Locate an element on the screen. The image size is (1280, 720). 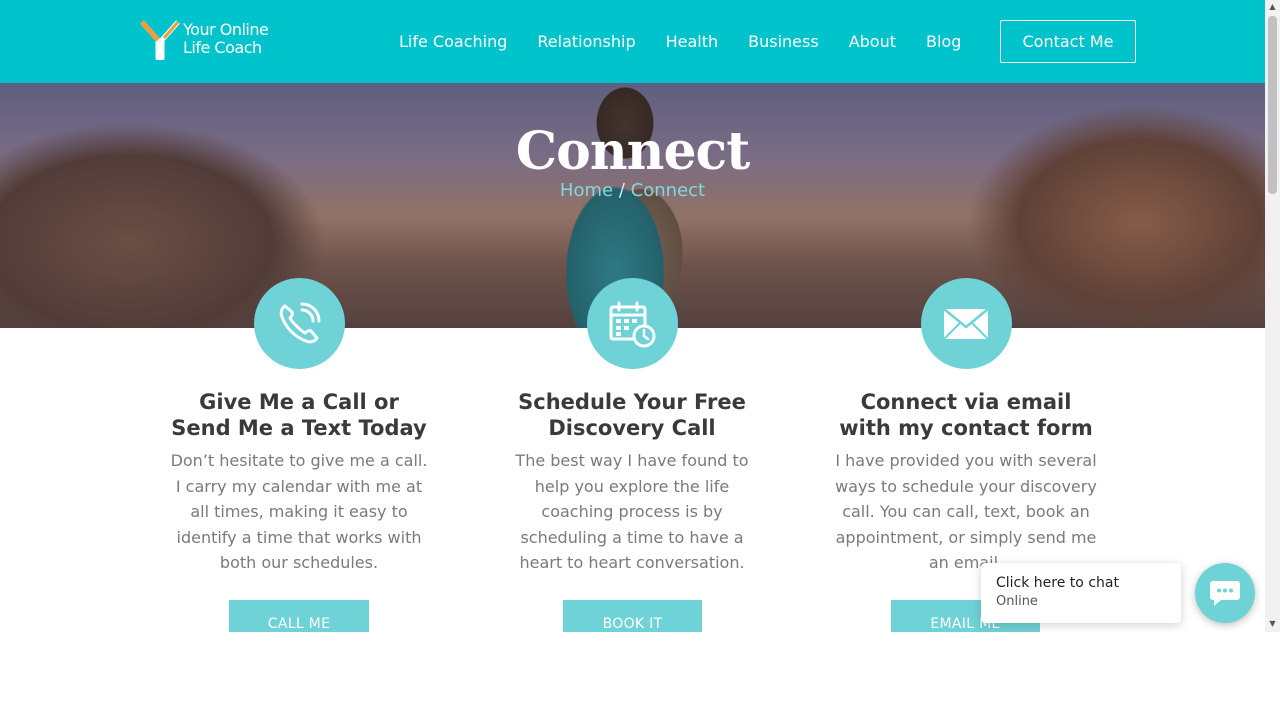
breadcrumb: Home / Connect is located at coordinates (632, 190).